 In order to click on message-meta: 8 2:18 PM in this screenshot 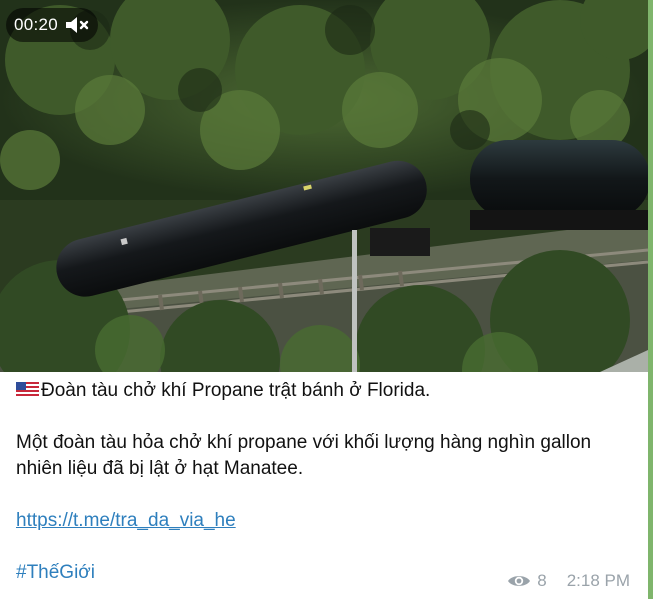, I will do `click(568, 581)`.